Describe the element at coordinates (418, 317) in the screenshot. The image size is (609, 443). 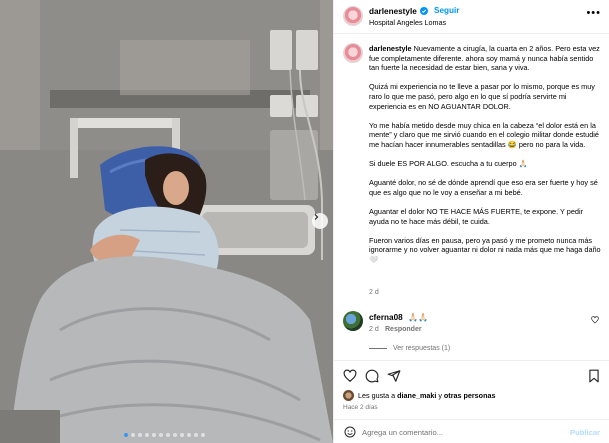
I see `comment-text: 🙏🏻🙏🏻` at that location.